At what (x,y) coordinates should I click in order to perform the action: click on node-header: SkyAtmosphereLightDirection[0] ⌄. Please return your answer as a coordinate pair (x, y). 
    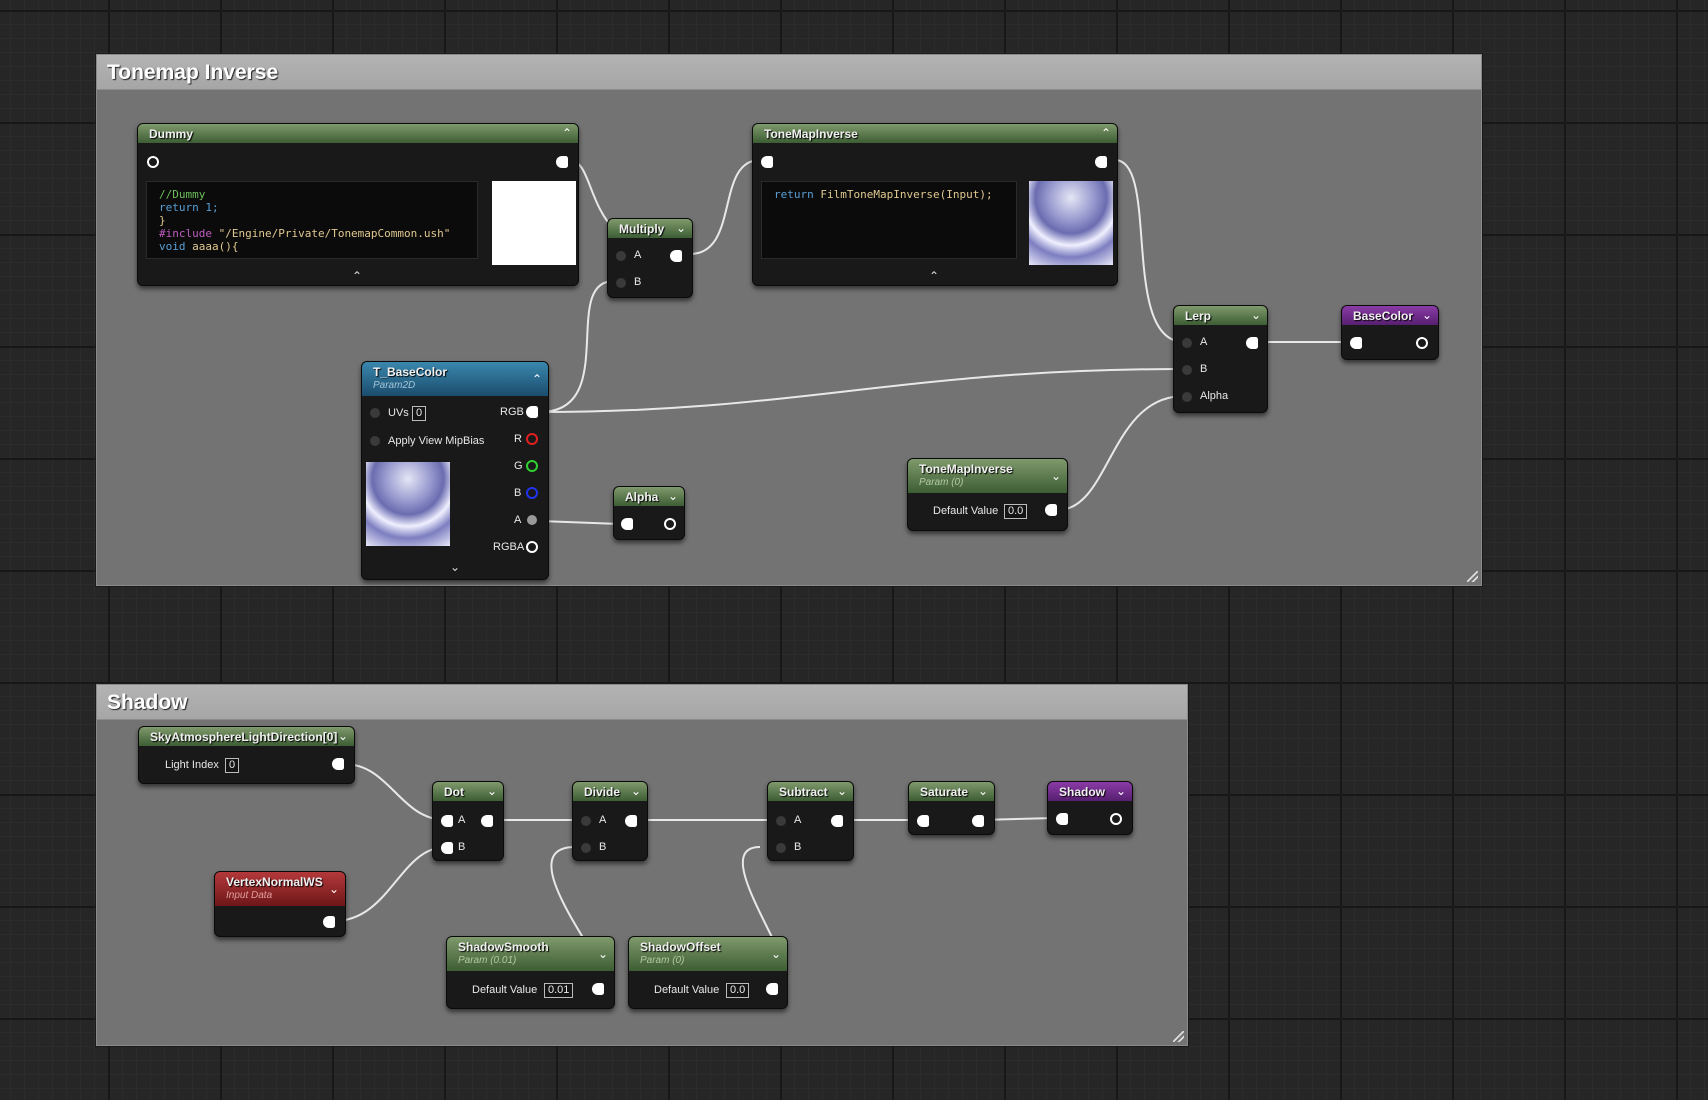
    Looking at the image, I should click on (246, 736).